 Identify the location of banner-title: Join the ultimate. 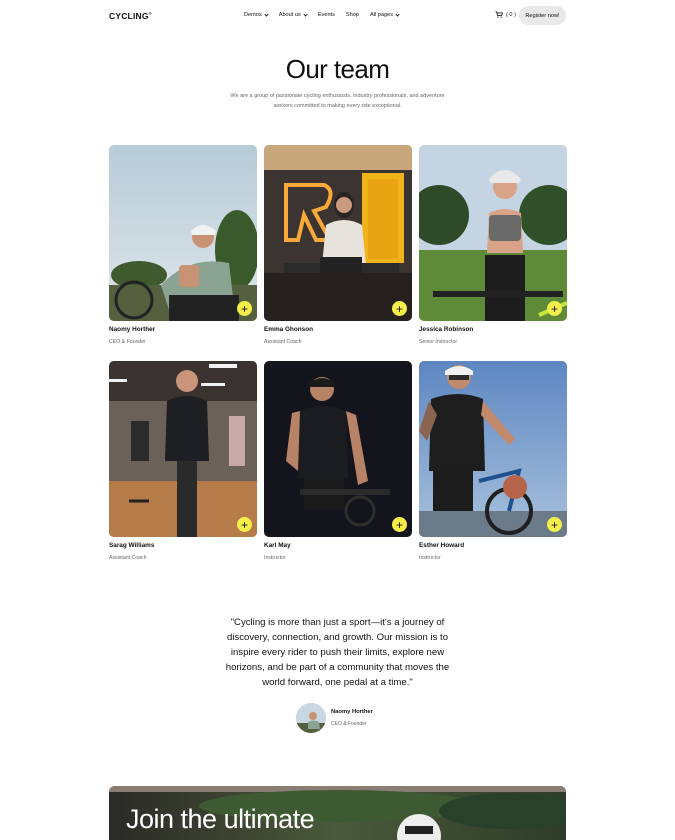
(220, 819).